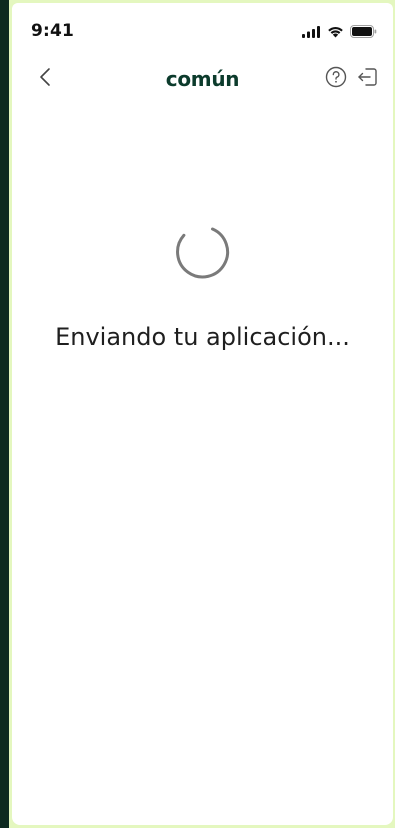 This screenshot has height=828, width=395. What do you see at coordinates (335, 31) in the screenshot?
I see `wifi-icon` at bounding box center [335, 31].